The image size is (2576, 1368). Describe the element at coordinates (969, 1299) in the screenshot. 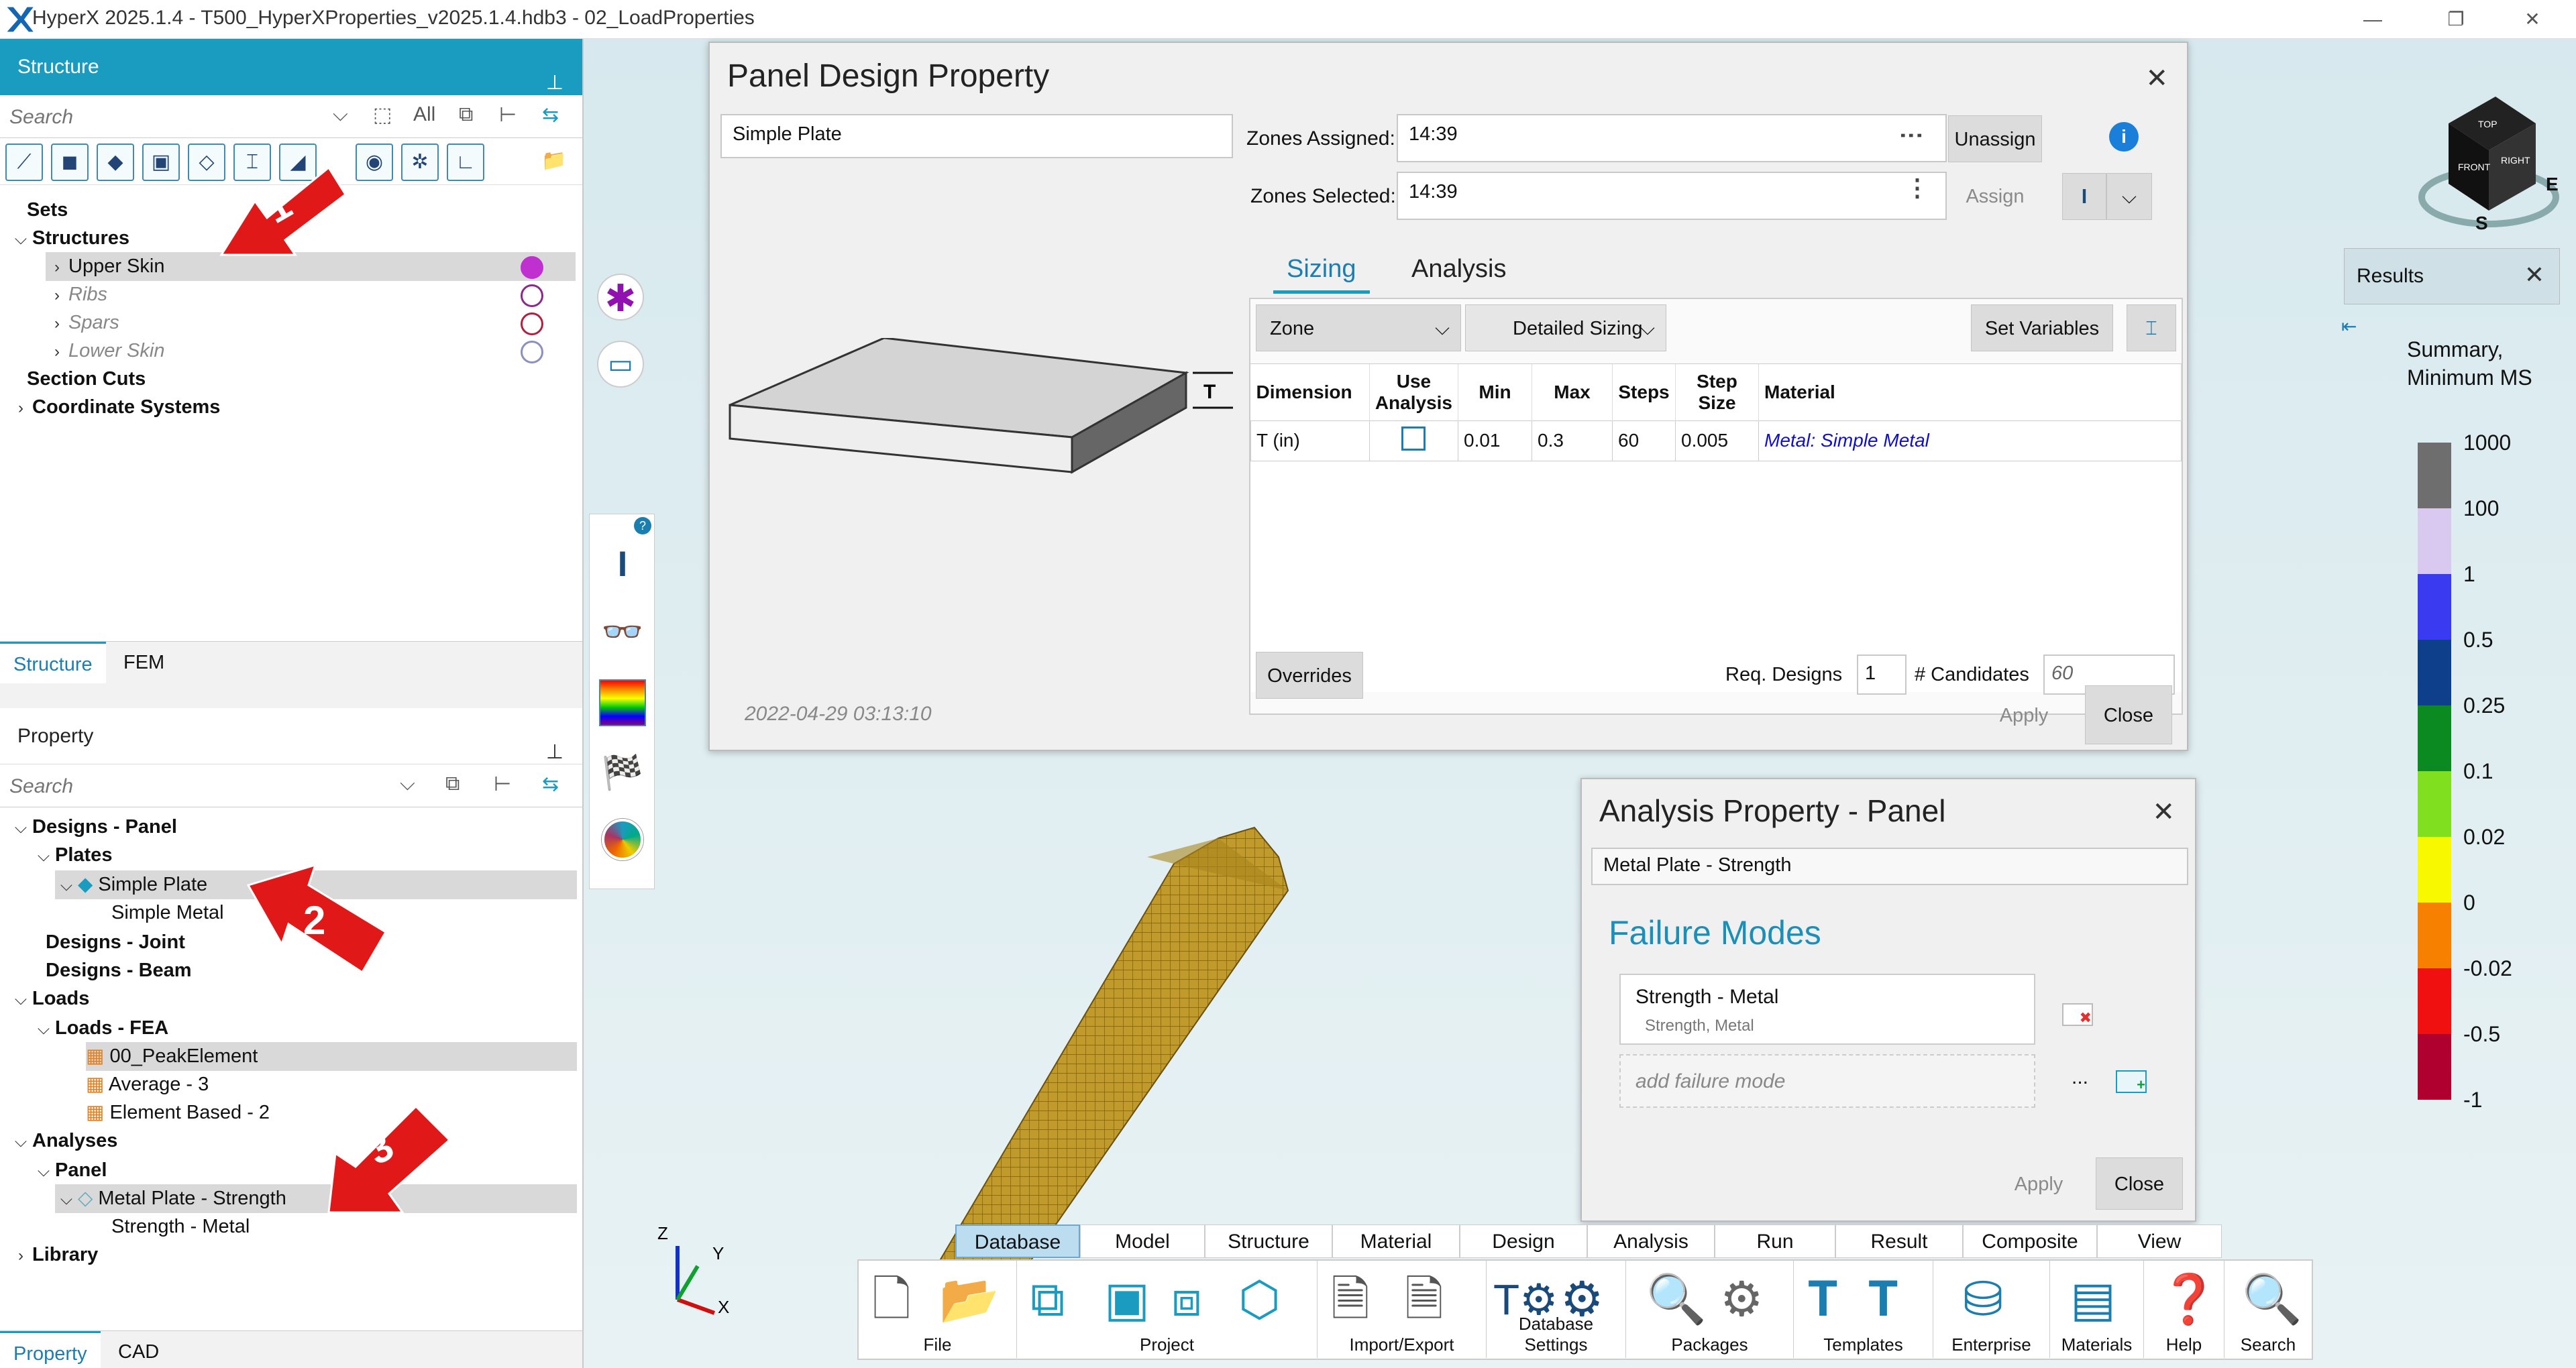

I see `open-folder-icon: 📂` at that location.